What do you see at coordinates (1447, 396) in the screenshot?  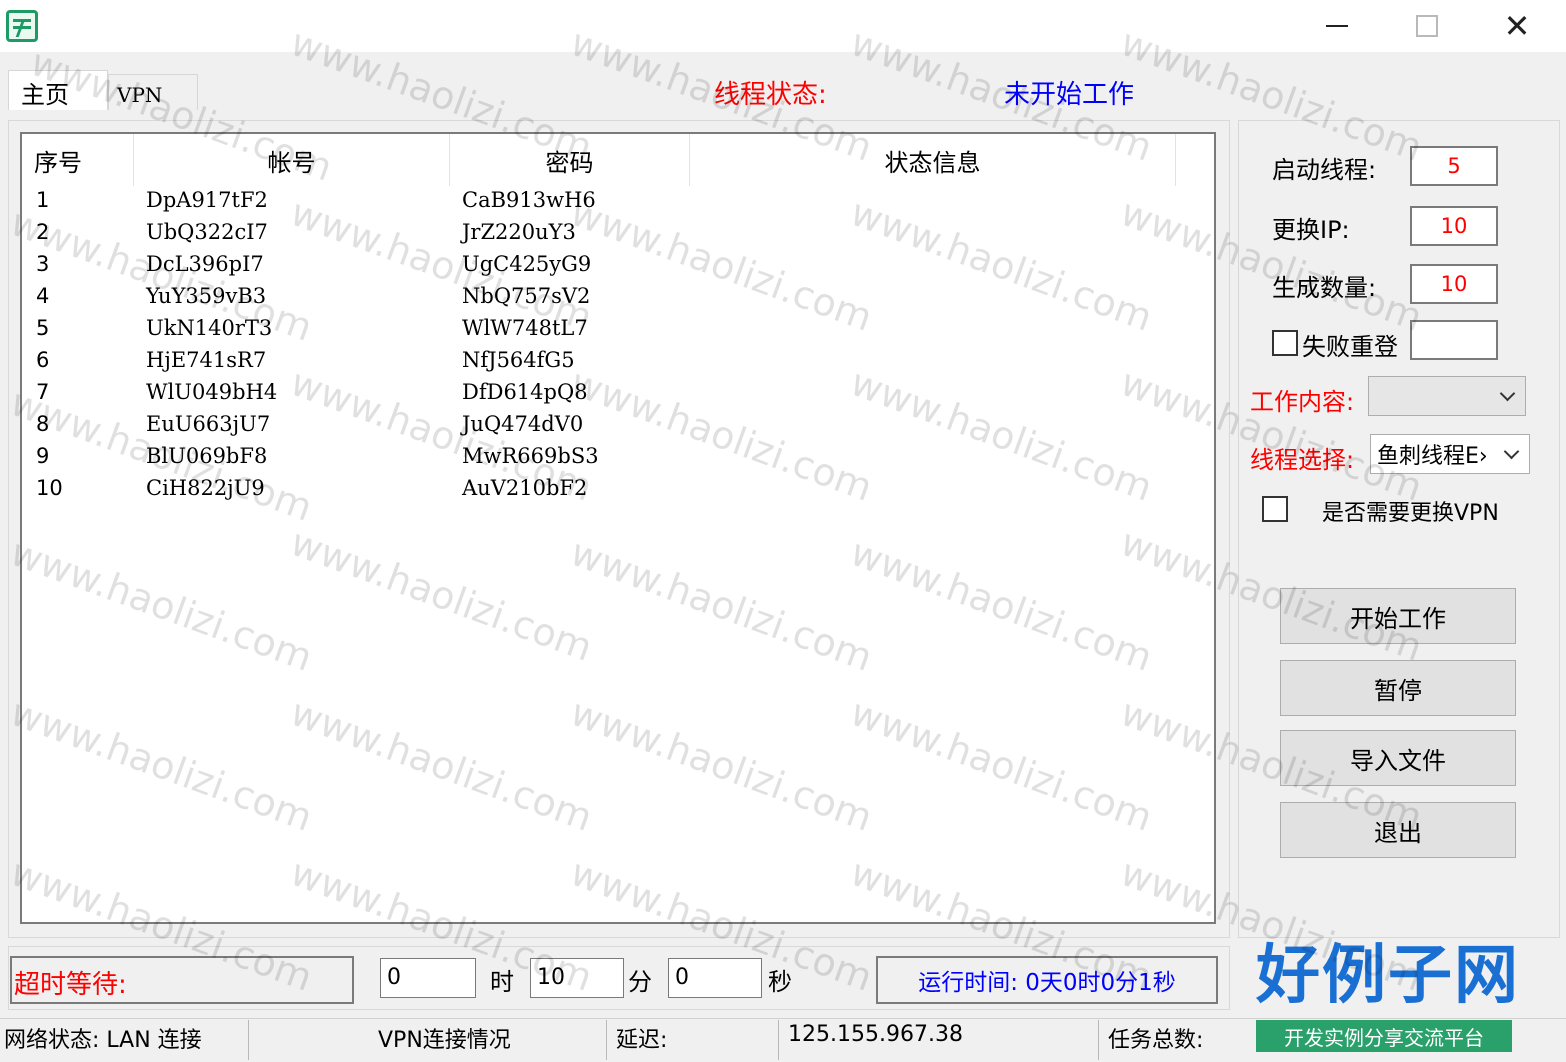 I see `work-content-select` at bounding box center [1447, 396].